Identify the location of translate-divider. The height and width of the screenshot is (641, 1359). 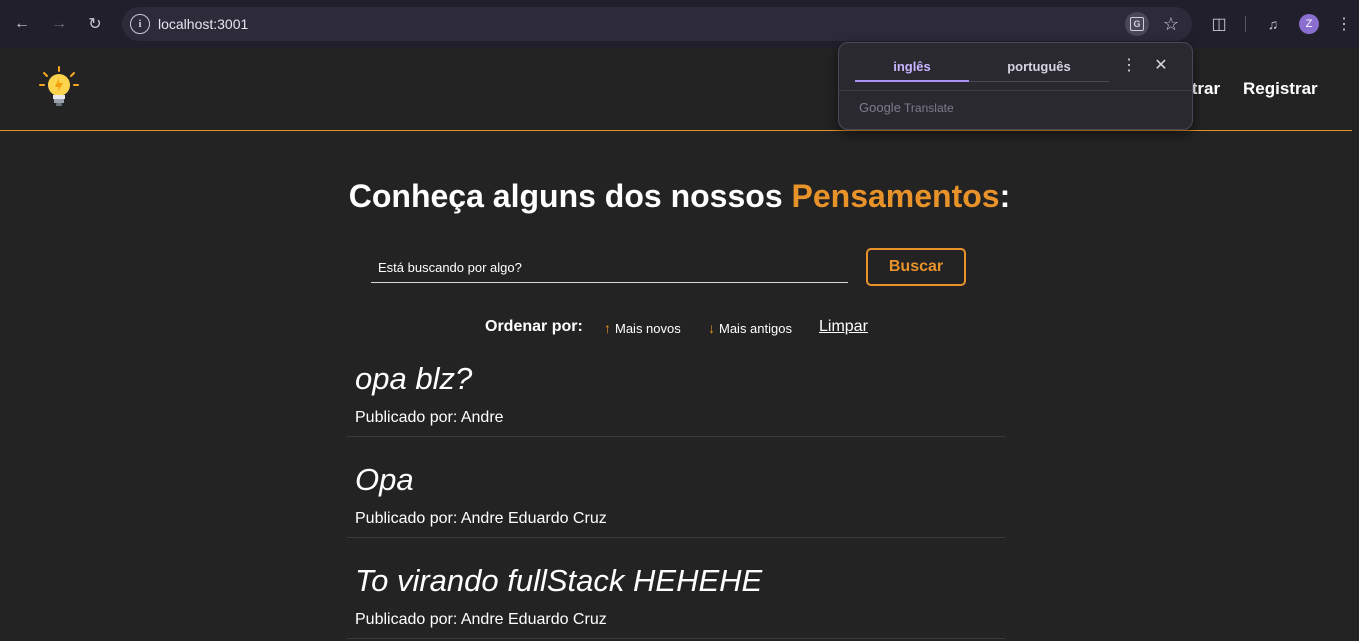
(1015, 90).